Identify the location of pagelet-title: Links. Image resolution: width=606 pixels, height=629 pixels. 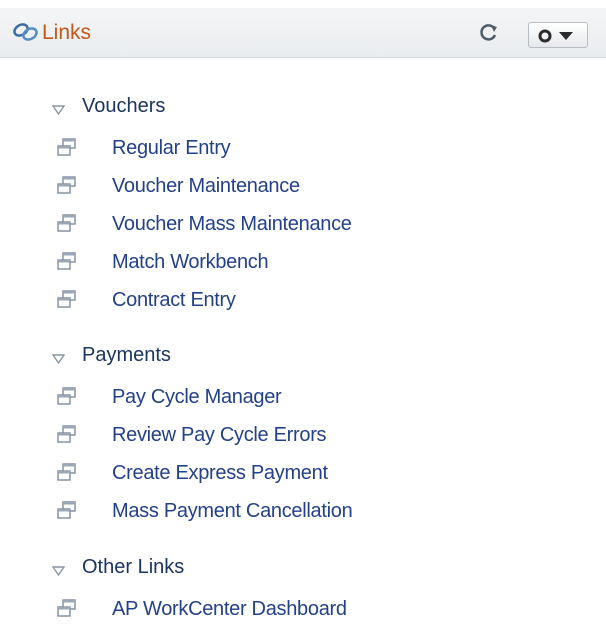
(67, 32).